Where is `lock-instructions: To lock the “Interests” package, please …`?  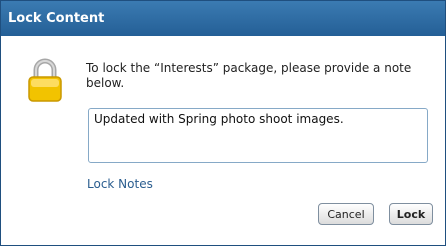 lock-instructions: To lock the “Interests” package, please … is located at coordinates (249, 75).